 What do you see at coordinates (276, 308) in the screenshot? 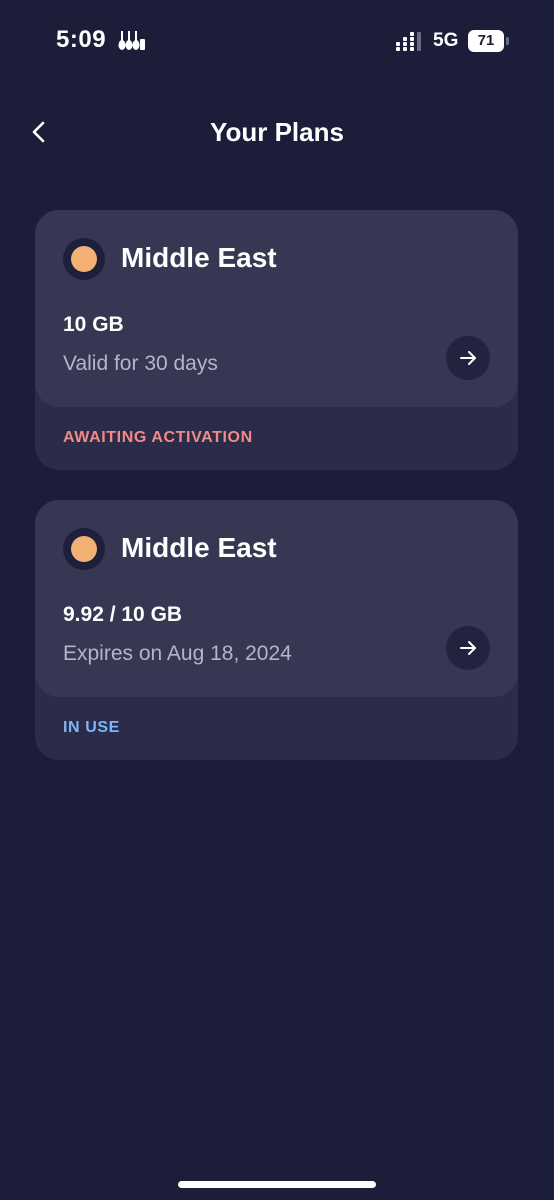
I see `plan-card-details: Middle East 10 GB Valid for 30 days` at bounding box center [276, 308].